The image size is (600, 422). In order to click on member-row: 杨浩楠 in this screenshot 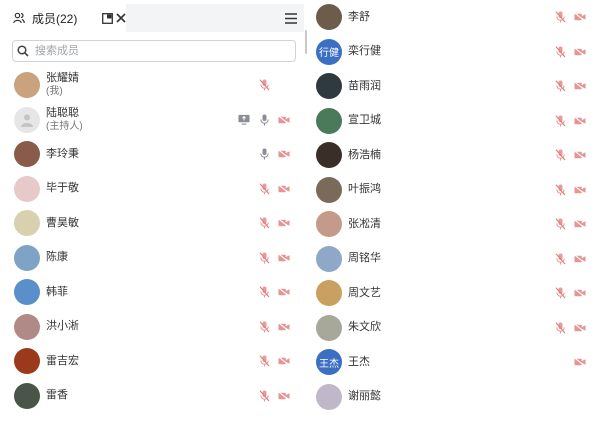, I will do `click(451, 155)`.